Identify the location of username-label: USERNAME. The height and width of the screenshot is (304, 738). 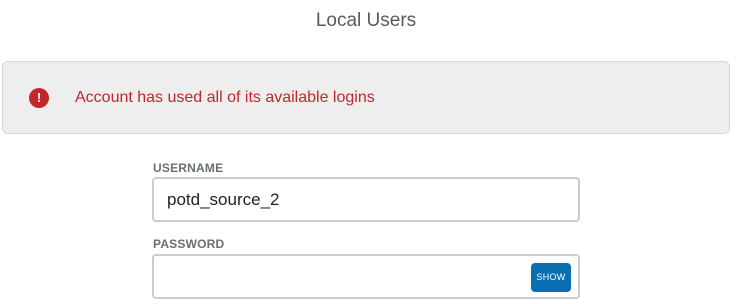
(188, 168).